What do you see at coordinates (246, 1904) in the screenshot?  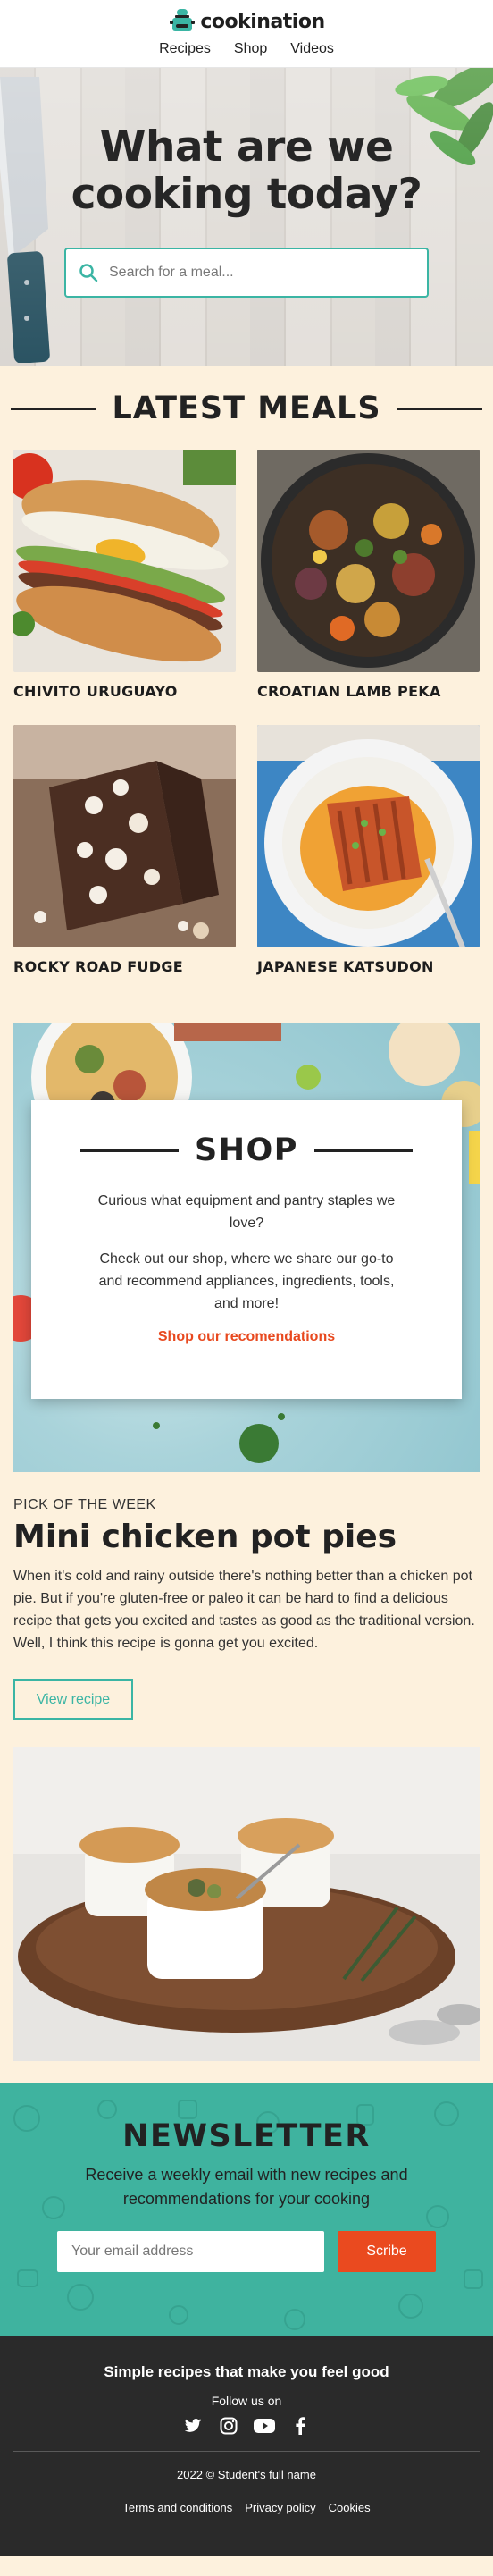 I see `pot-pies-photo` at bounding box center [246, 1904].